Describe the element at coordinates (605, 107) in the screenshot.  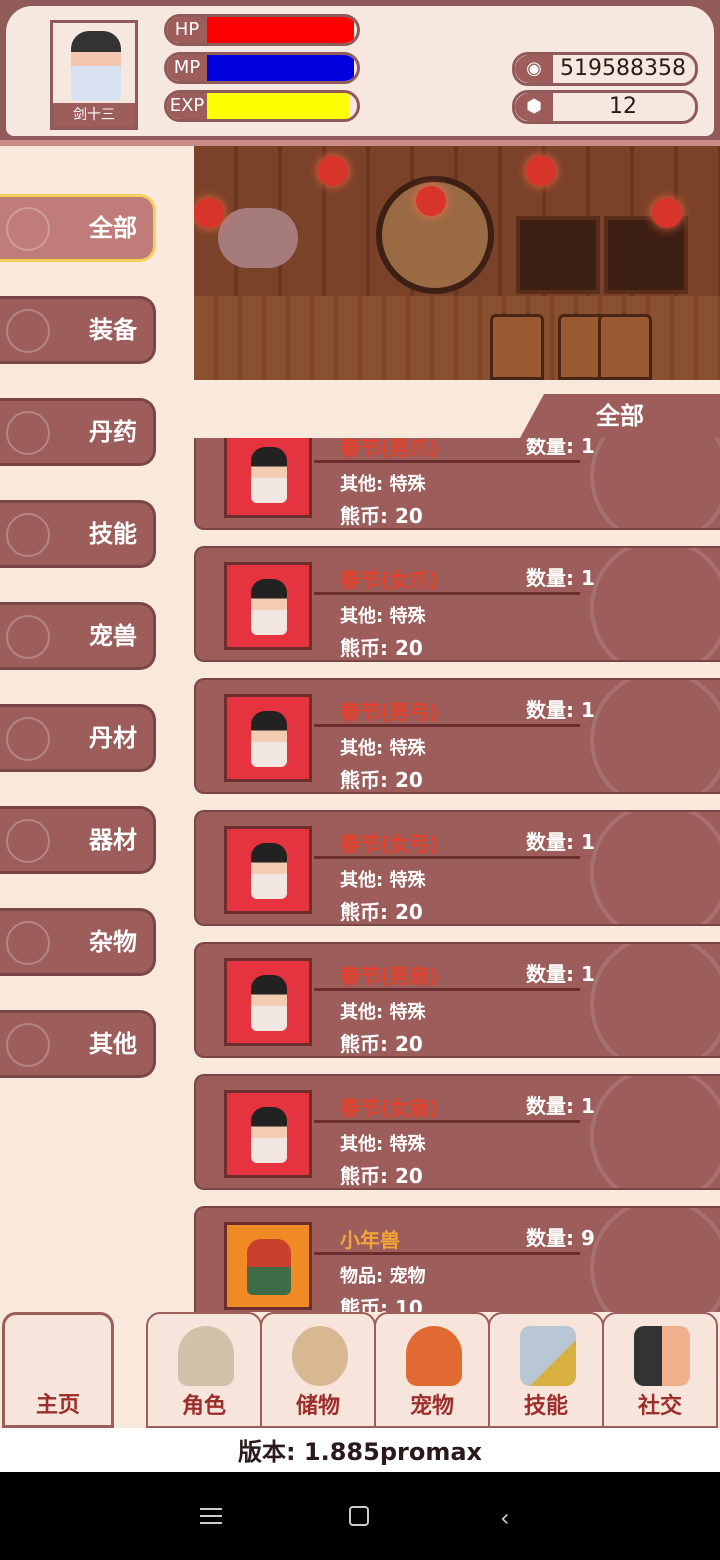
I see `gem-counter: ⬢ 12` at that location.